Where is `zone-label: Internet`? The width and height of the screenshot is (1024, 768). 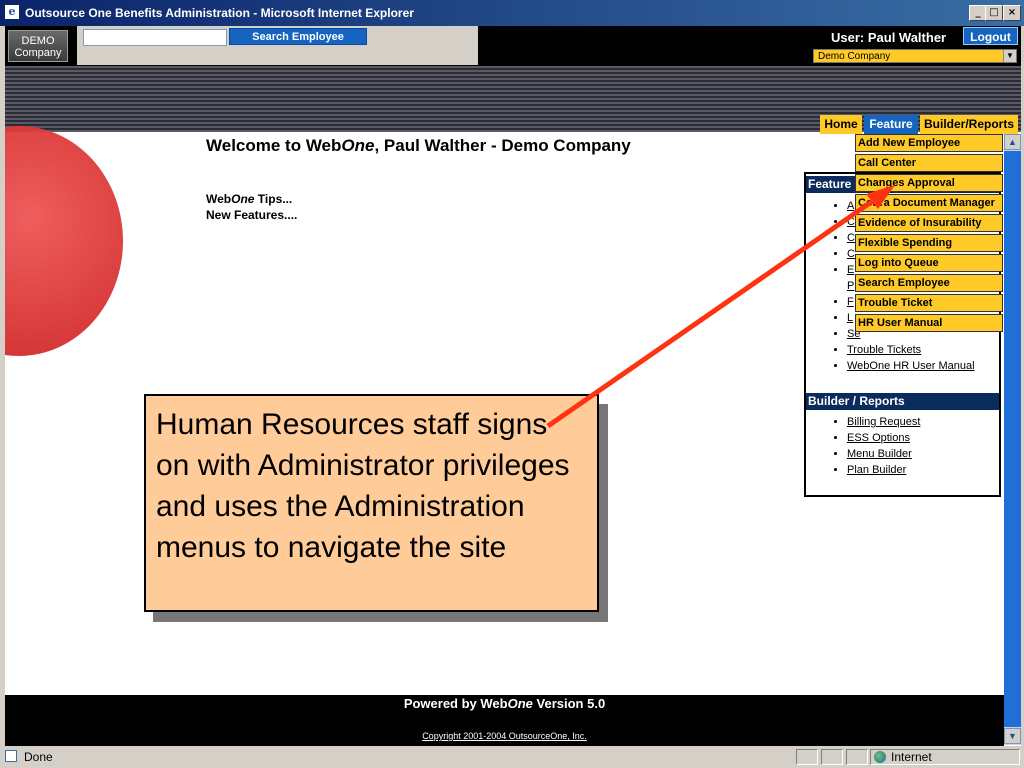 zone-label: Internet is located at coordinates (911, 757).